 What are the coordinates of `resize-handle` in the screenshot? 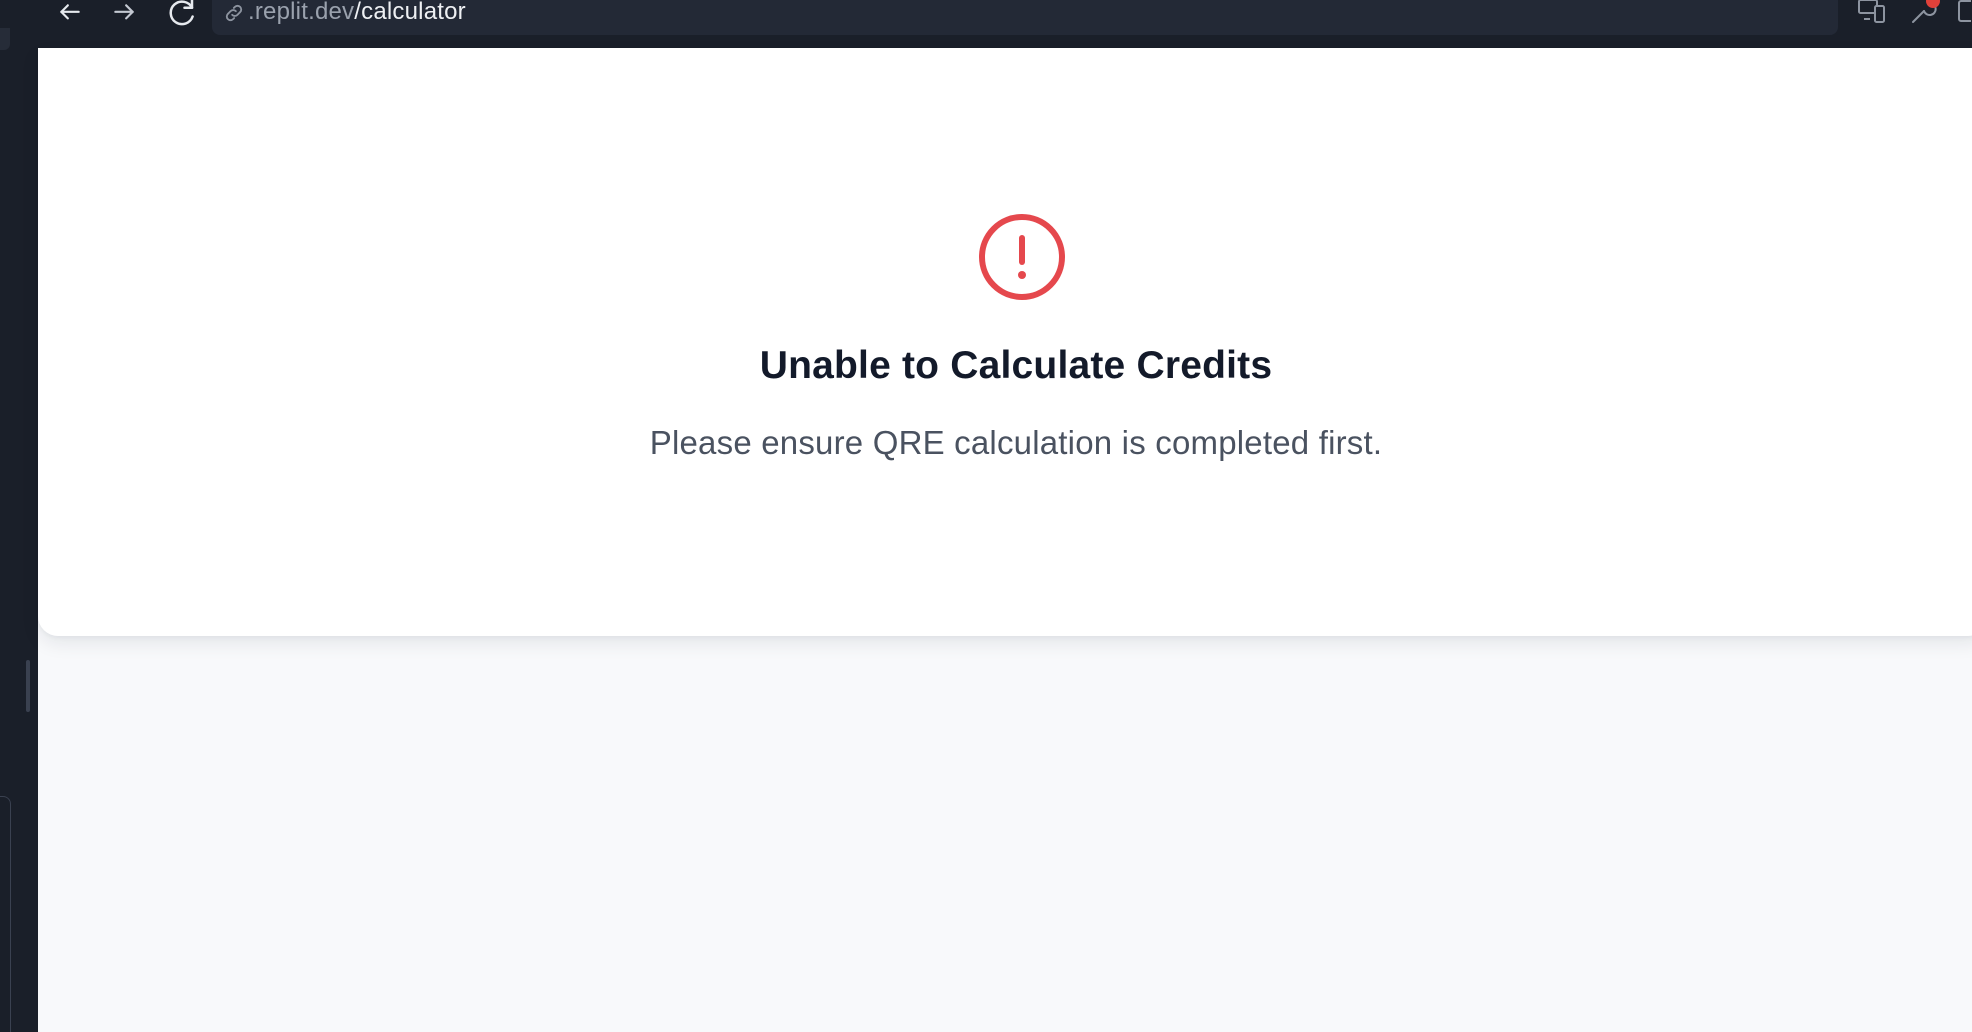 It's located at (28, 686).